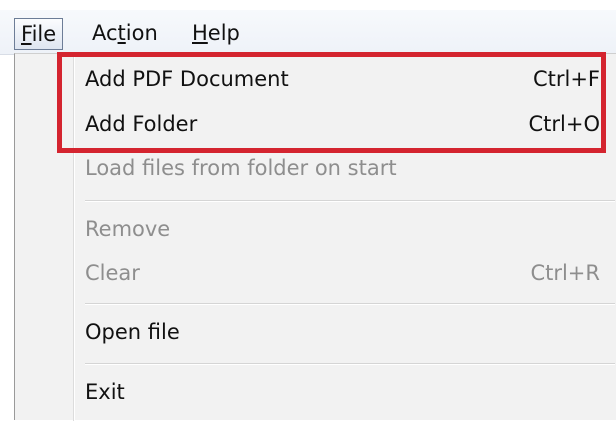 The height and width of the screenshot is (421, 616). I want to click on menu-file-mnemonic: F, so click(26, 34).